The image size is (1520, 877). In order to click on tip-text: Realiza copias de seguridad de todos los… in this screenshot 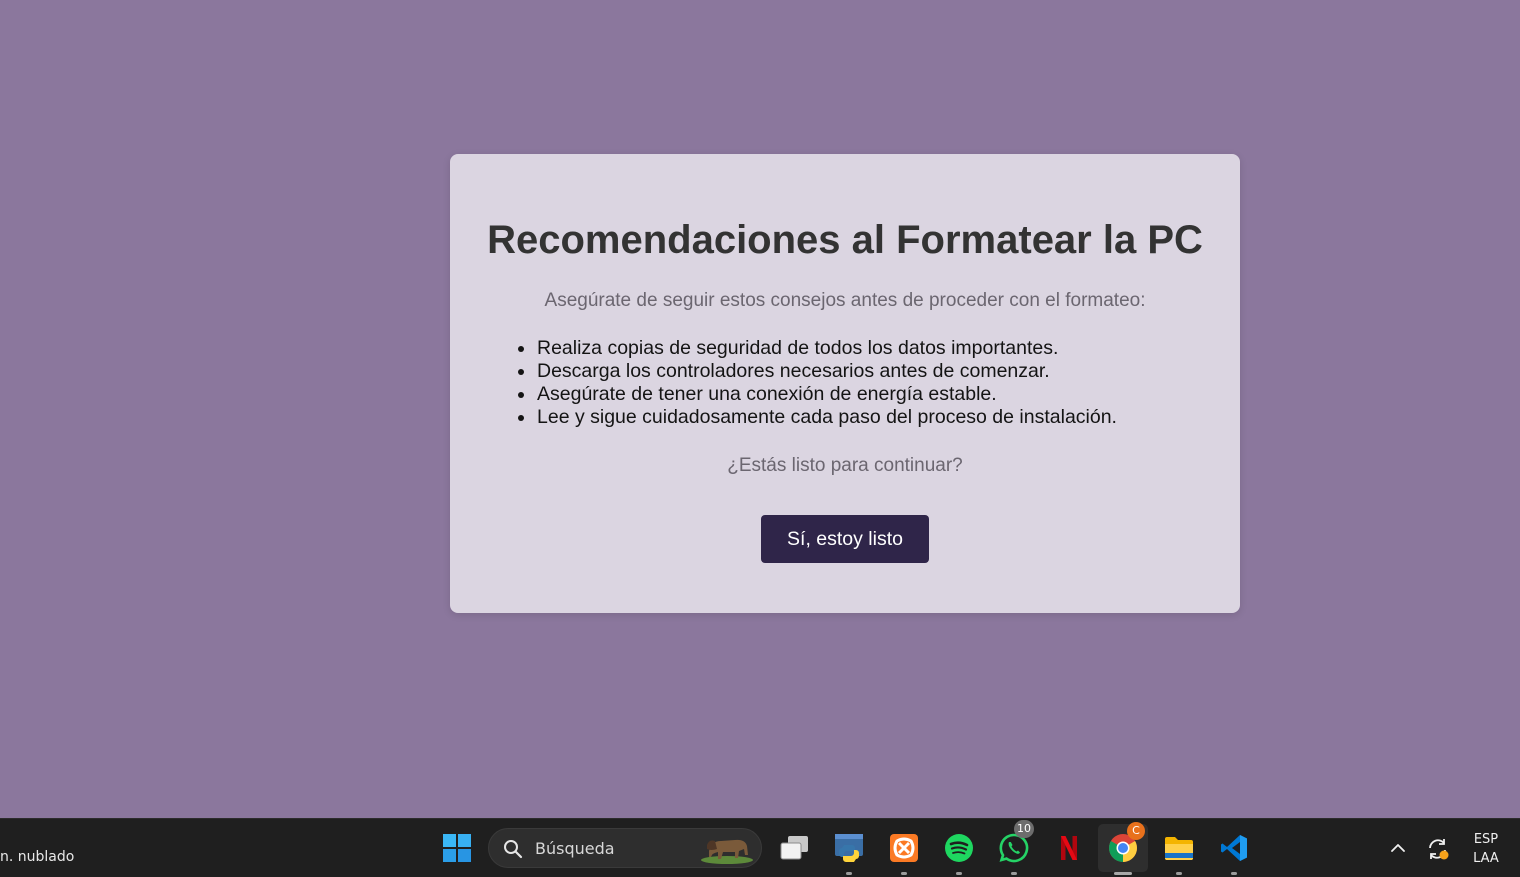, I will do `click(798, 348)`.